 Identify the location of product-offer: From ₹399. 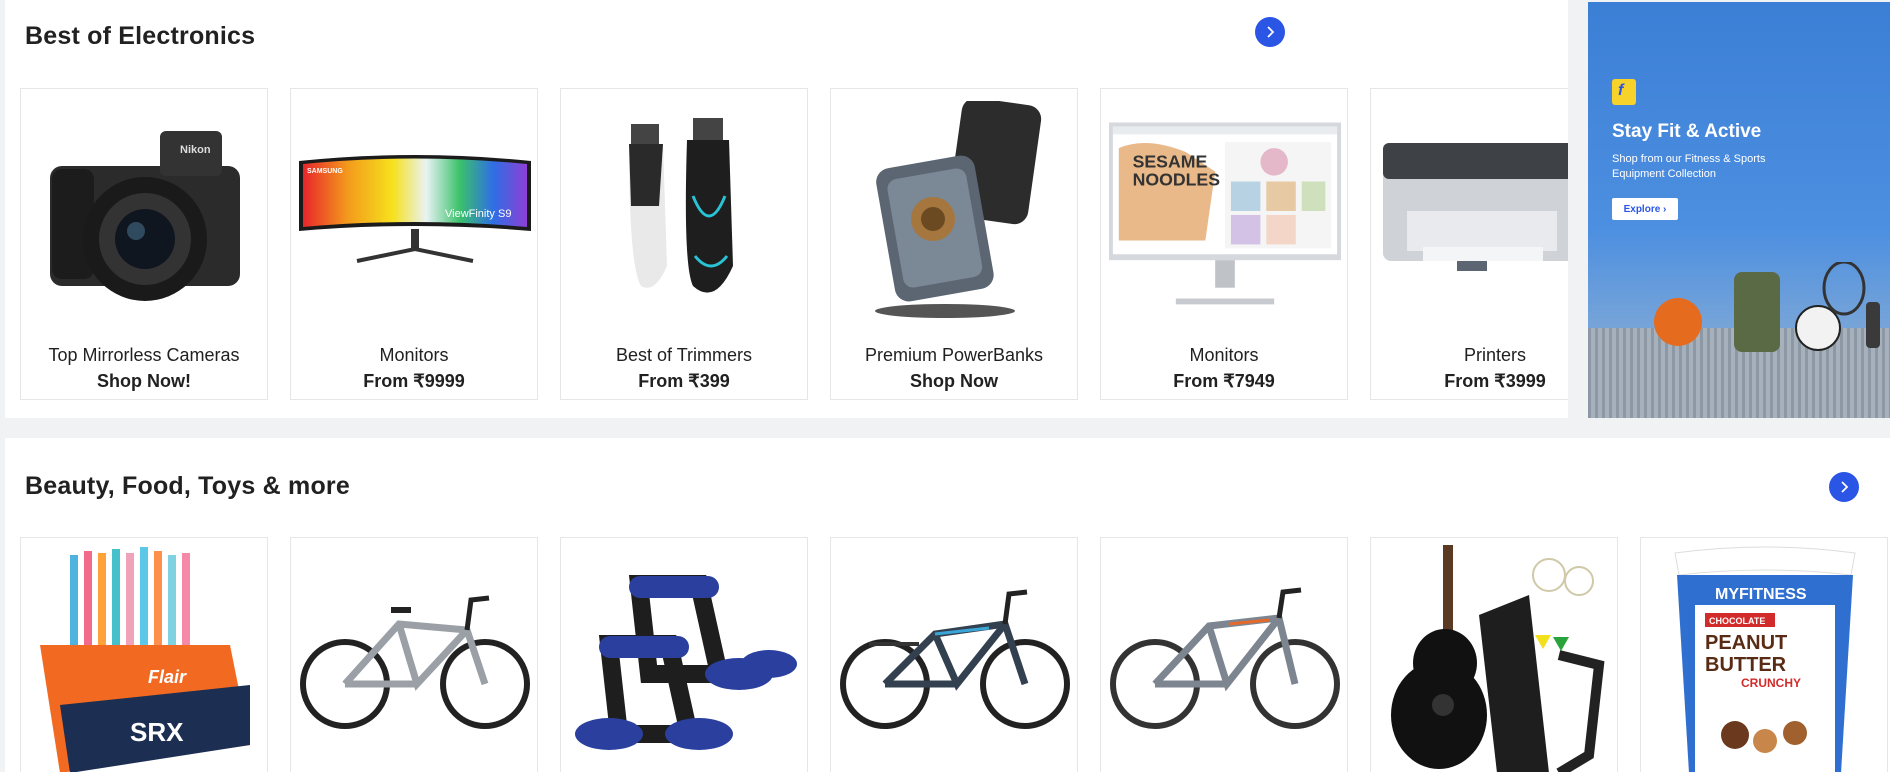
(684, 381).